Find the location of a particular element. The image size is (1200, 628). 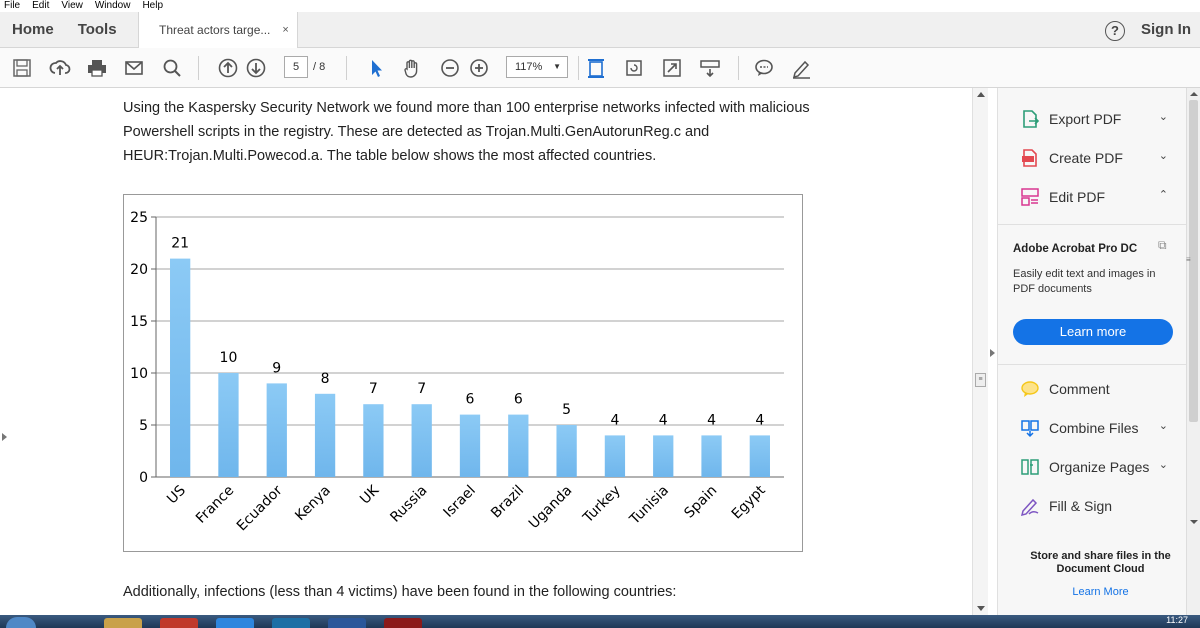

tool-combine-files: Combine Files ⌄ is located at coordinates (1100, 428).